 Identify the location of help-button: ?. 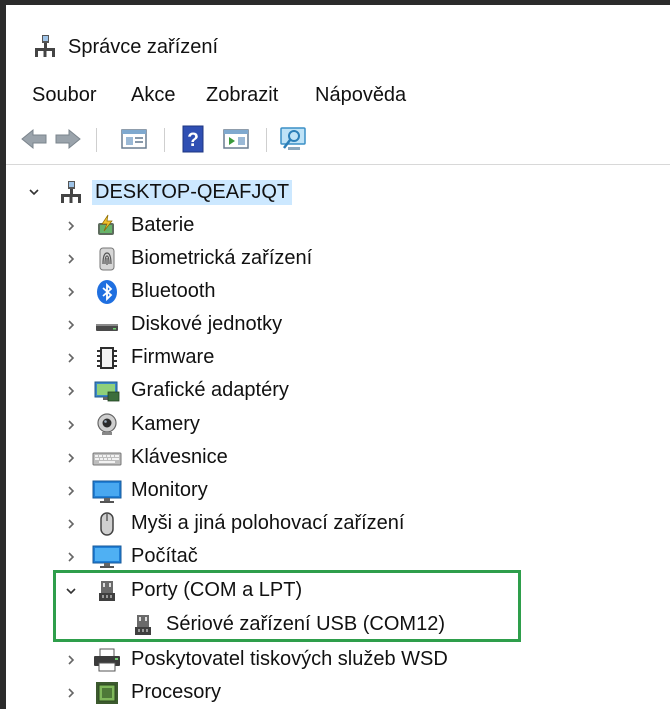
(193, 139).